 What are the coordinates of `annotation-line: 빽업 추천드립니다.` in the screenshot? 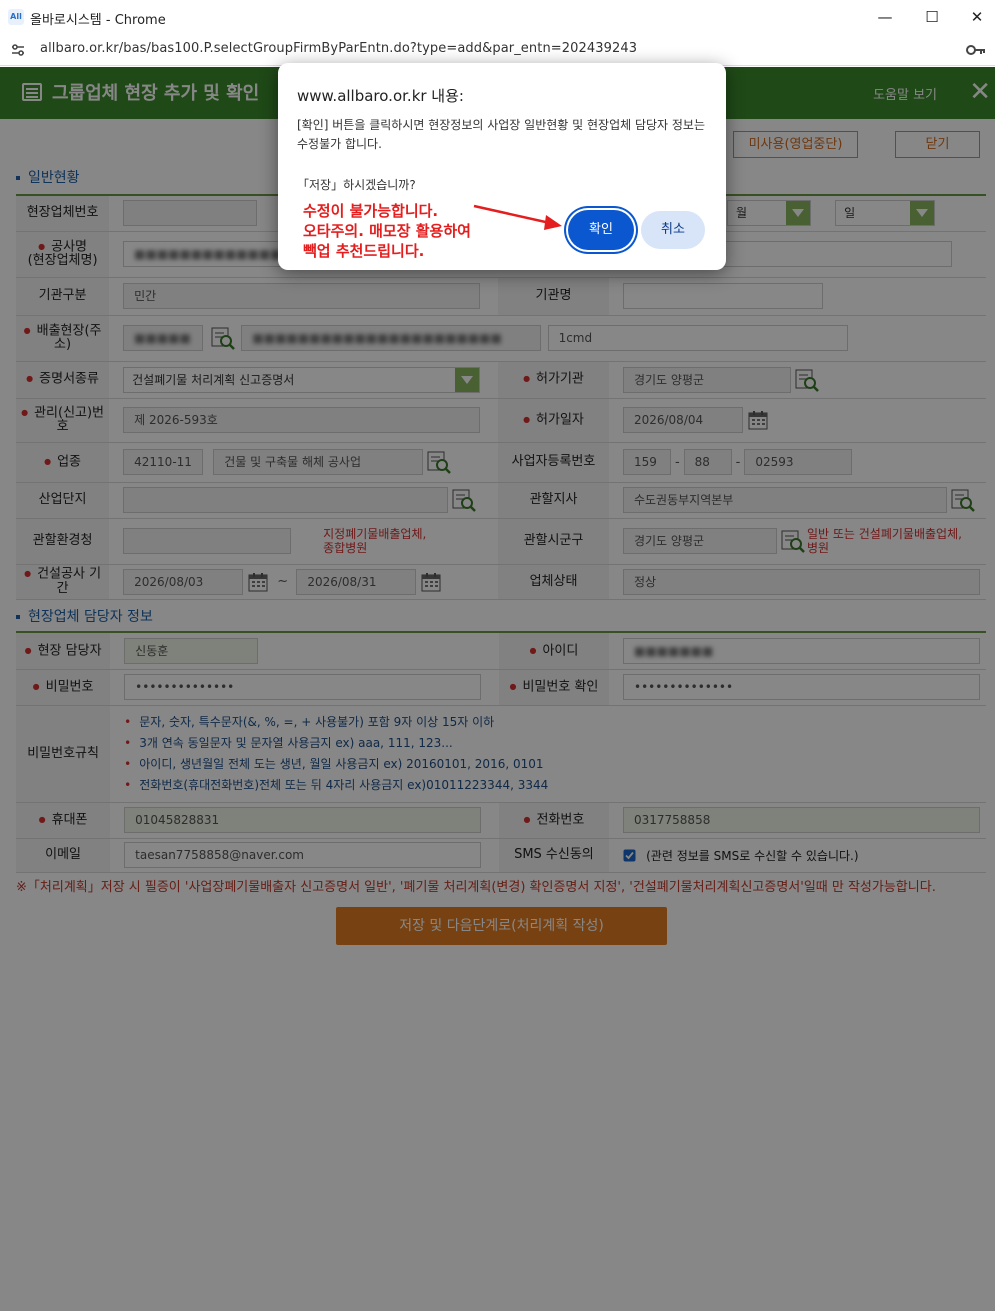 It's located at (364, 251).